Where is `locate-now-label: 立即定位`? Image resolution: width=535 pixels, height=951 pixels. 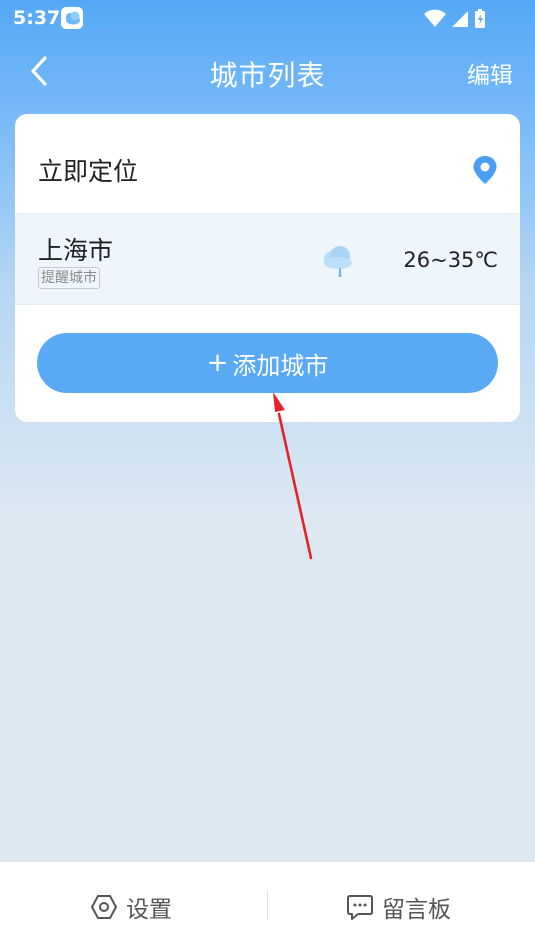 locate-now-label: 立即定位 is located at coordinates (88, 171).